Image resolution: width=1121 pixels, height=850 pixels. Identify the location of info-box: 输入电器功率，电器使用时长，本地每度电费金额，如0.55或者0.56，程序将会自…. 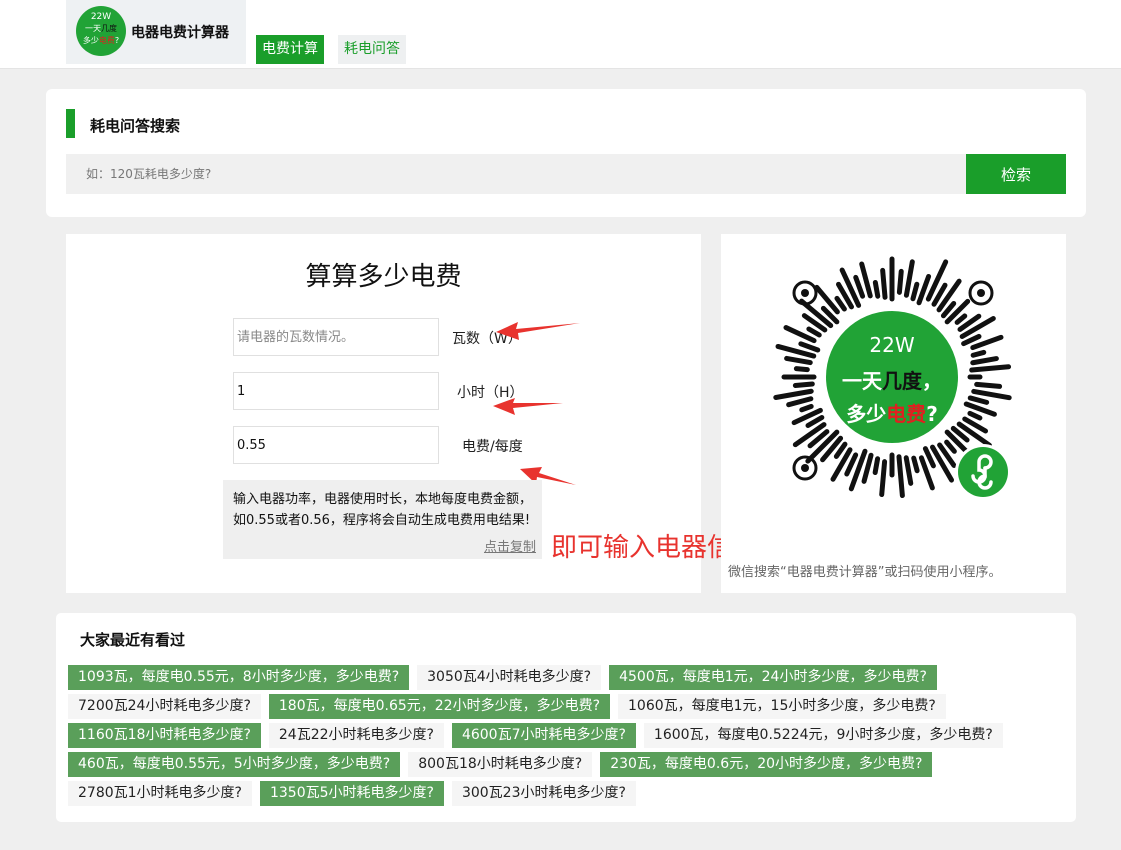
(382, 519).